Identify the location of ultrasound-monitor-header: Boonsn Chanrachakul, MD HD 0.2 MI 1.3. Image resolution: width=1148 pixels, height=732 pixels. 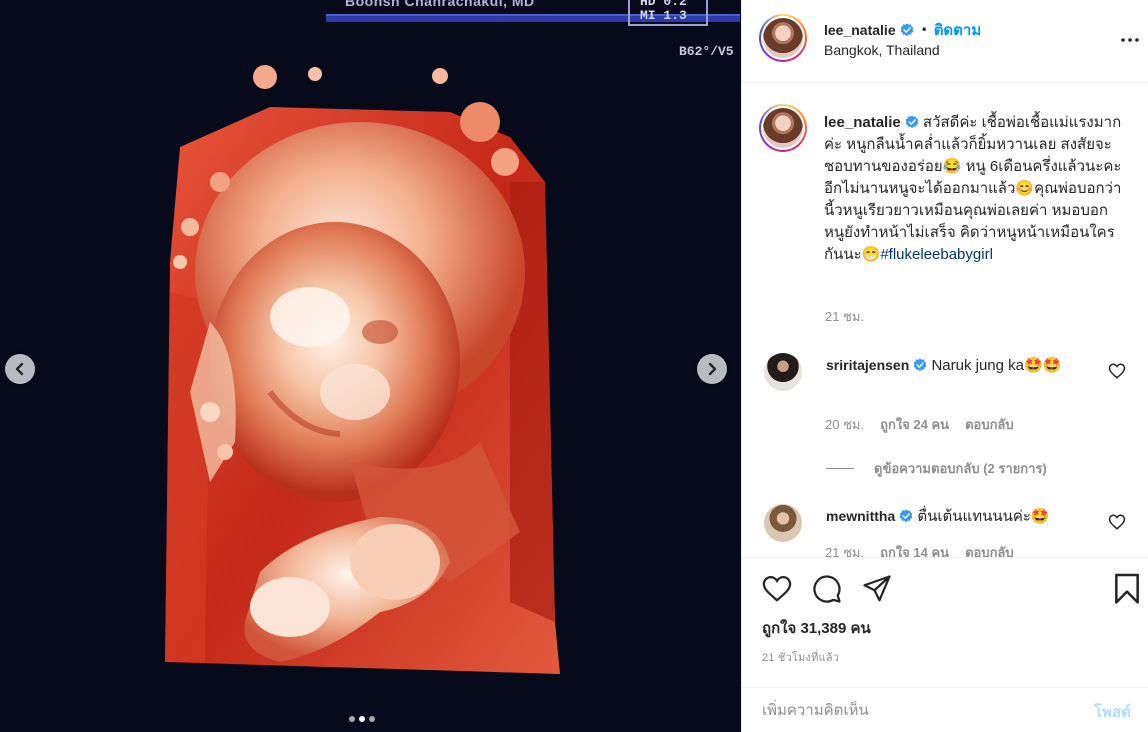
(370, 13).